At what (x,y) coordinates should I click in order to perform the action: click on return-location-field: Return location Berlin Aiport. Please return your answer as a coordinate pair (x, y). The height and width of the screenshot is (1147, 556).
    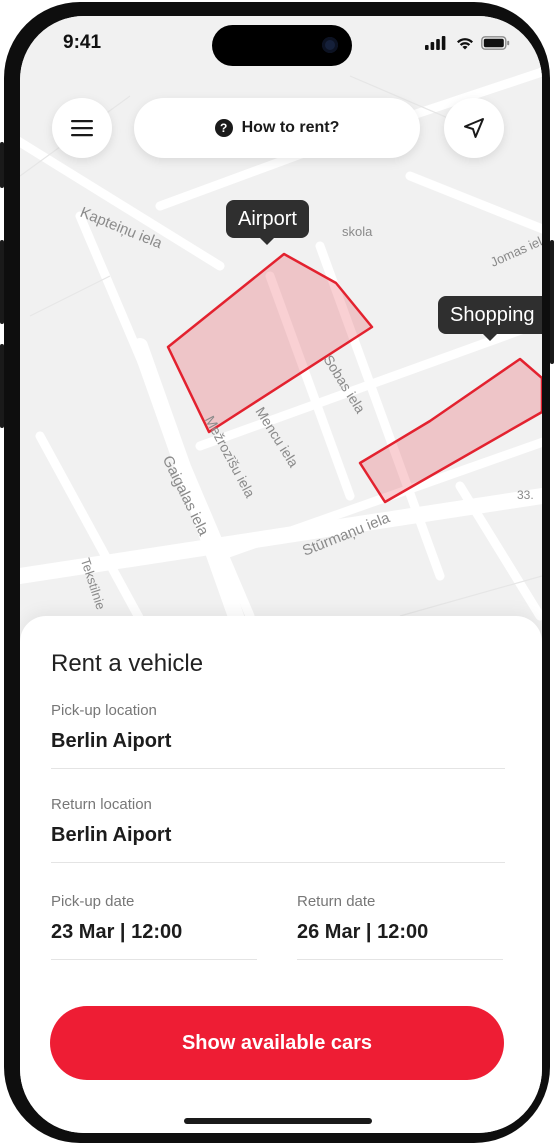
    Looking at the image, I should click on (278, 829).